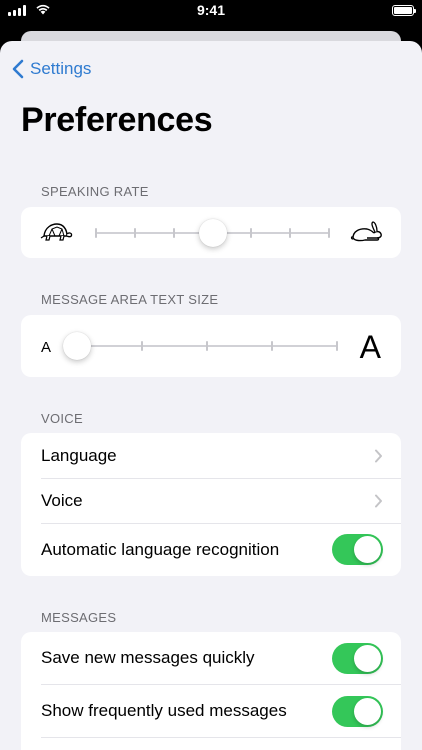 The image size is (422, 750). I want to click on auto-language-label: Automatic language recognition, so click(160, 549).